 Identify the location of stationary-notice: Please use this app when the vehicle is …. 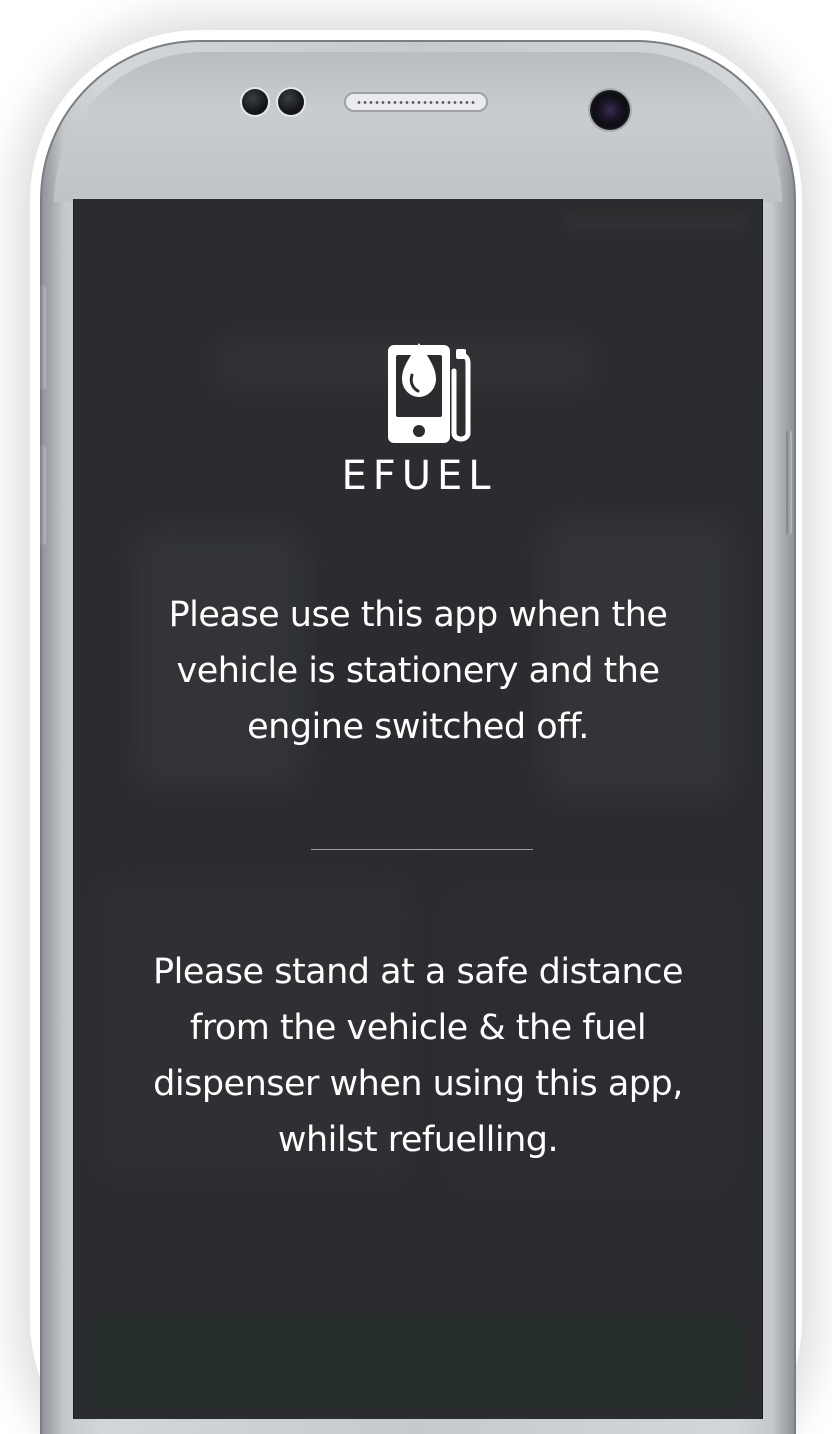
(418, 671).